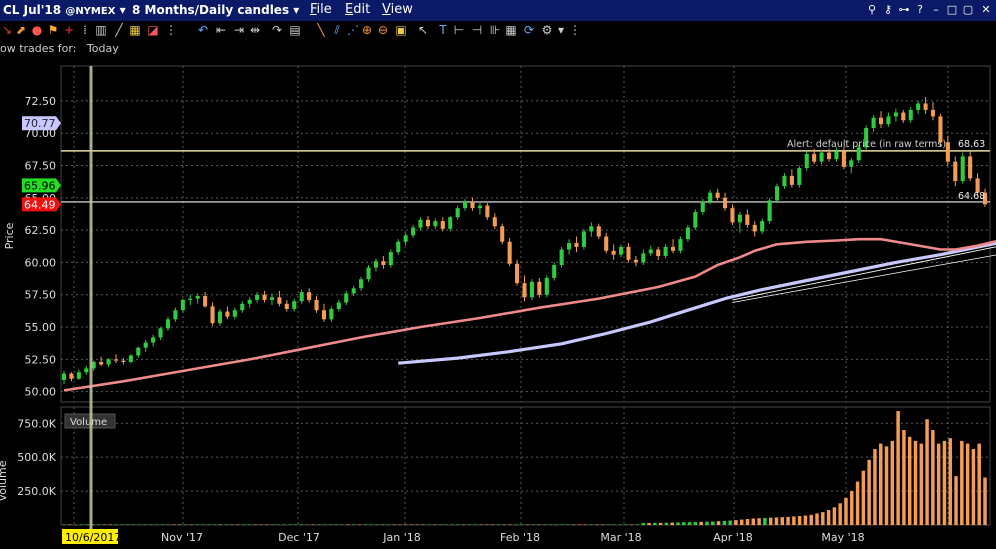 This screenshot has height=549, width=996. Describe the element at coordinates (255, 30) in the screenshot. I see `expand-icon: ⇹` at that location.